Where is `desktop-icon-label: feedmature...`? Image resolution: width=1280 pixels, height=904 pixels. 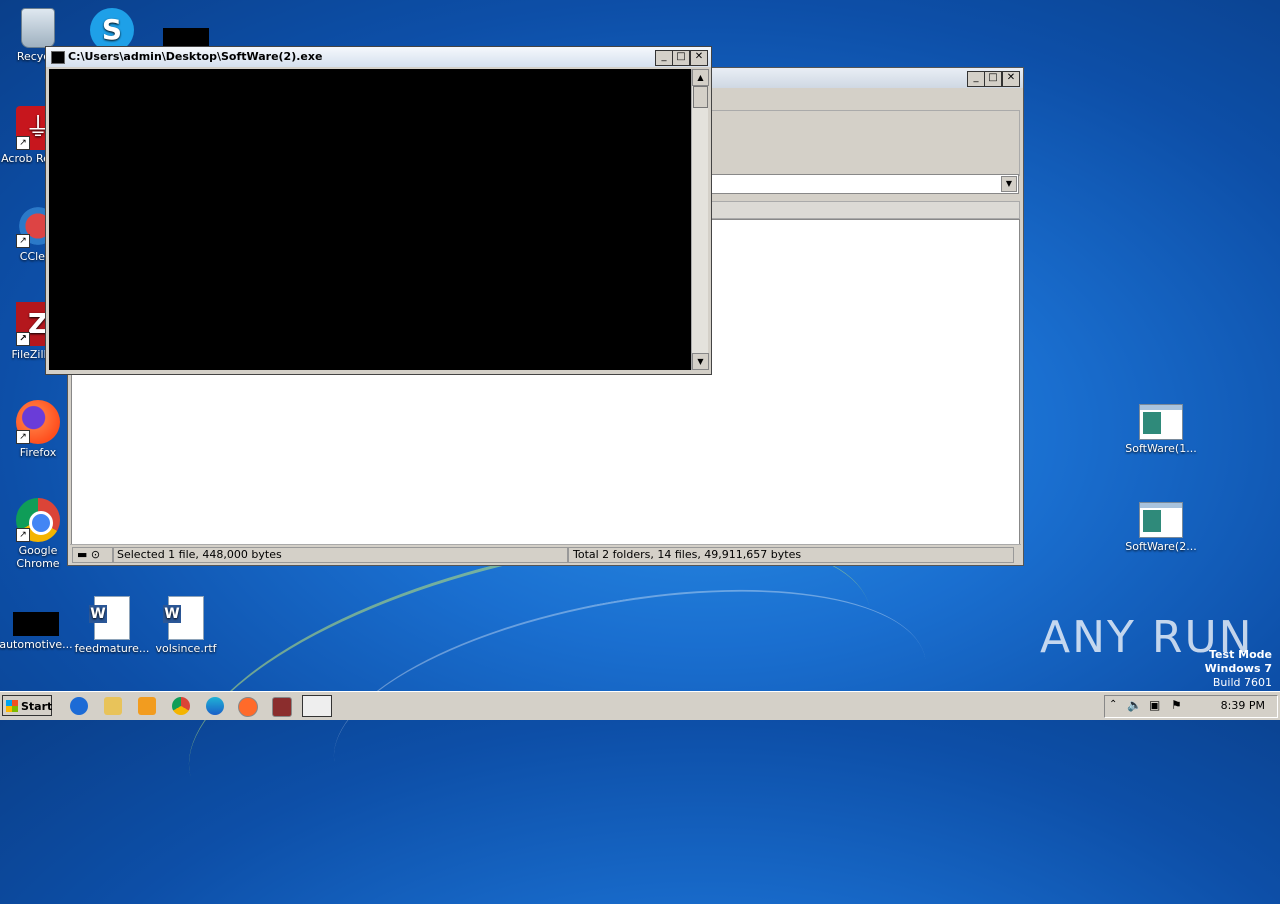 desktop-icon-label: feedmature... is located at coordinates (112, 648).